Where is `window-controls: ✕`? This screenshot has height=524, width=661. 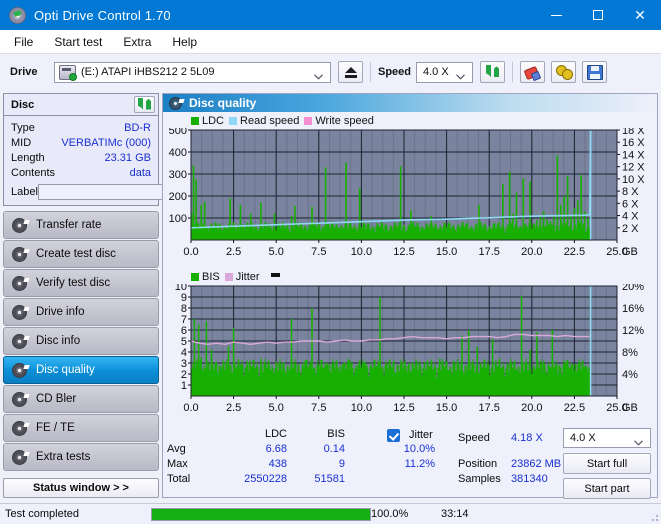
window-controls: ✕ is located at coordinates (598, 15).